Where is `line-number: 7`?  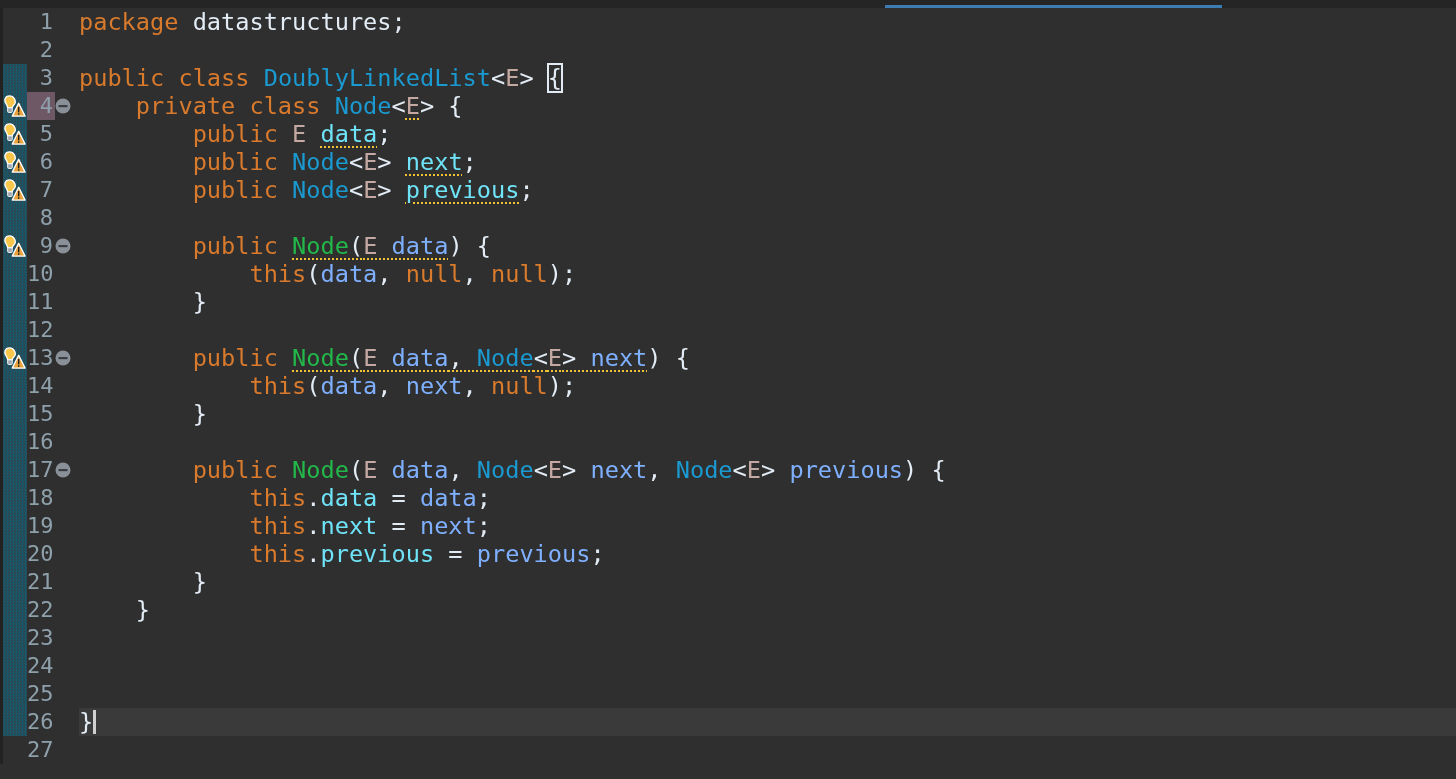 line-number: 7 is located at coordinates (46, 190).